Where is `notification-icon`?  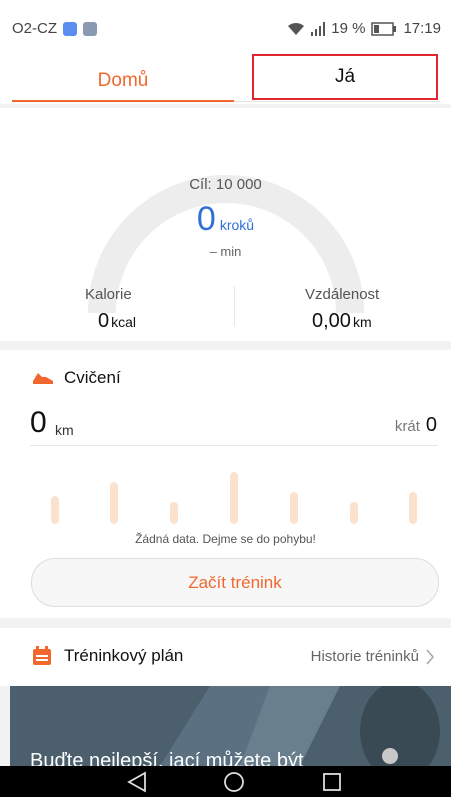 notification-icon is located at coordinates (70, 28).